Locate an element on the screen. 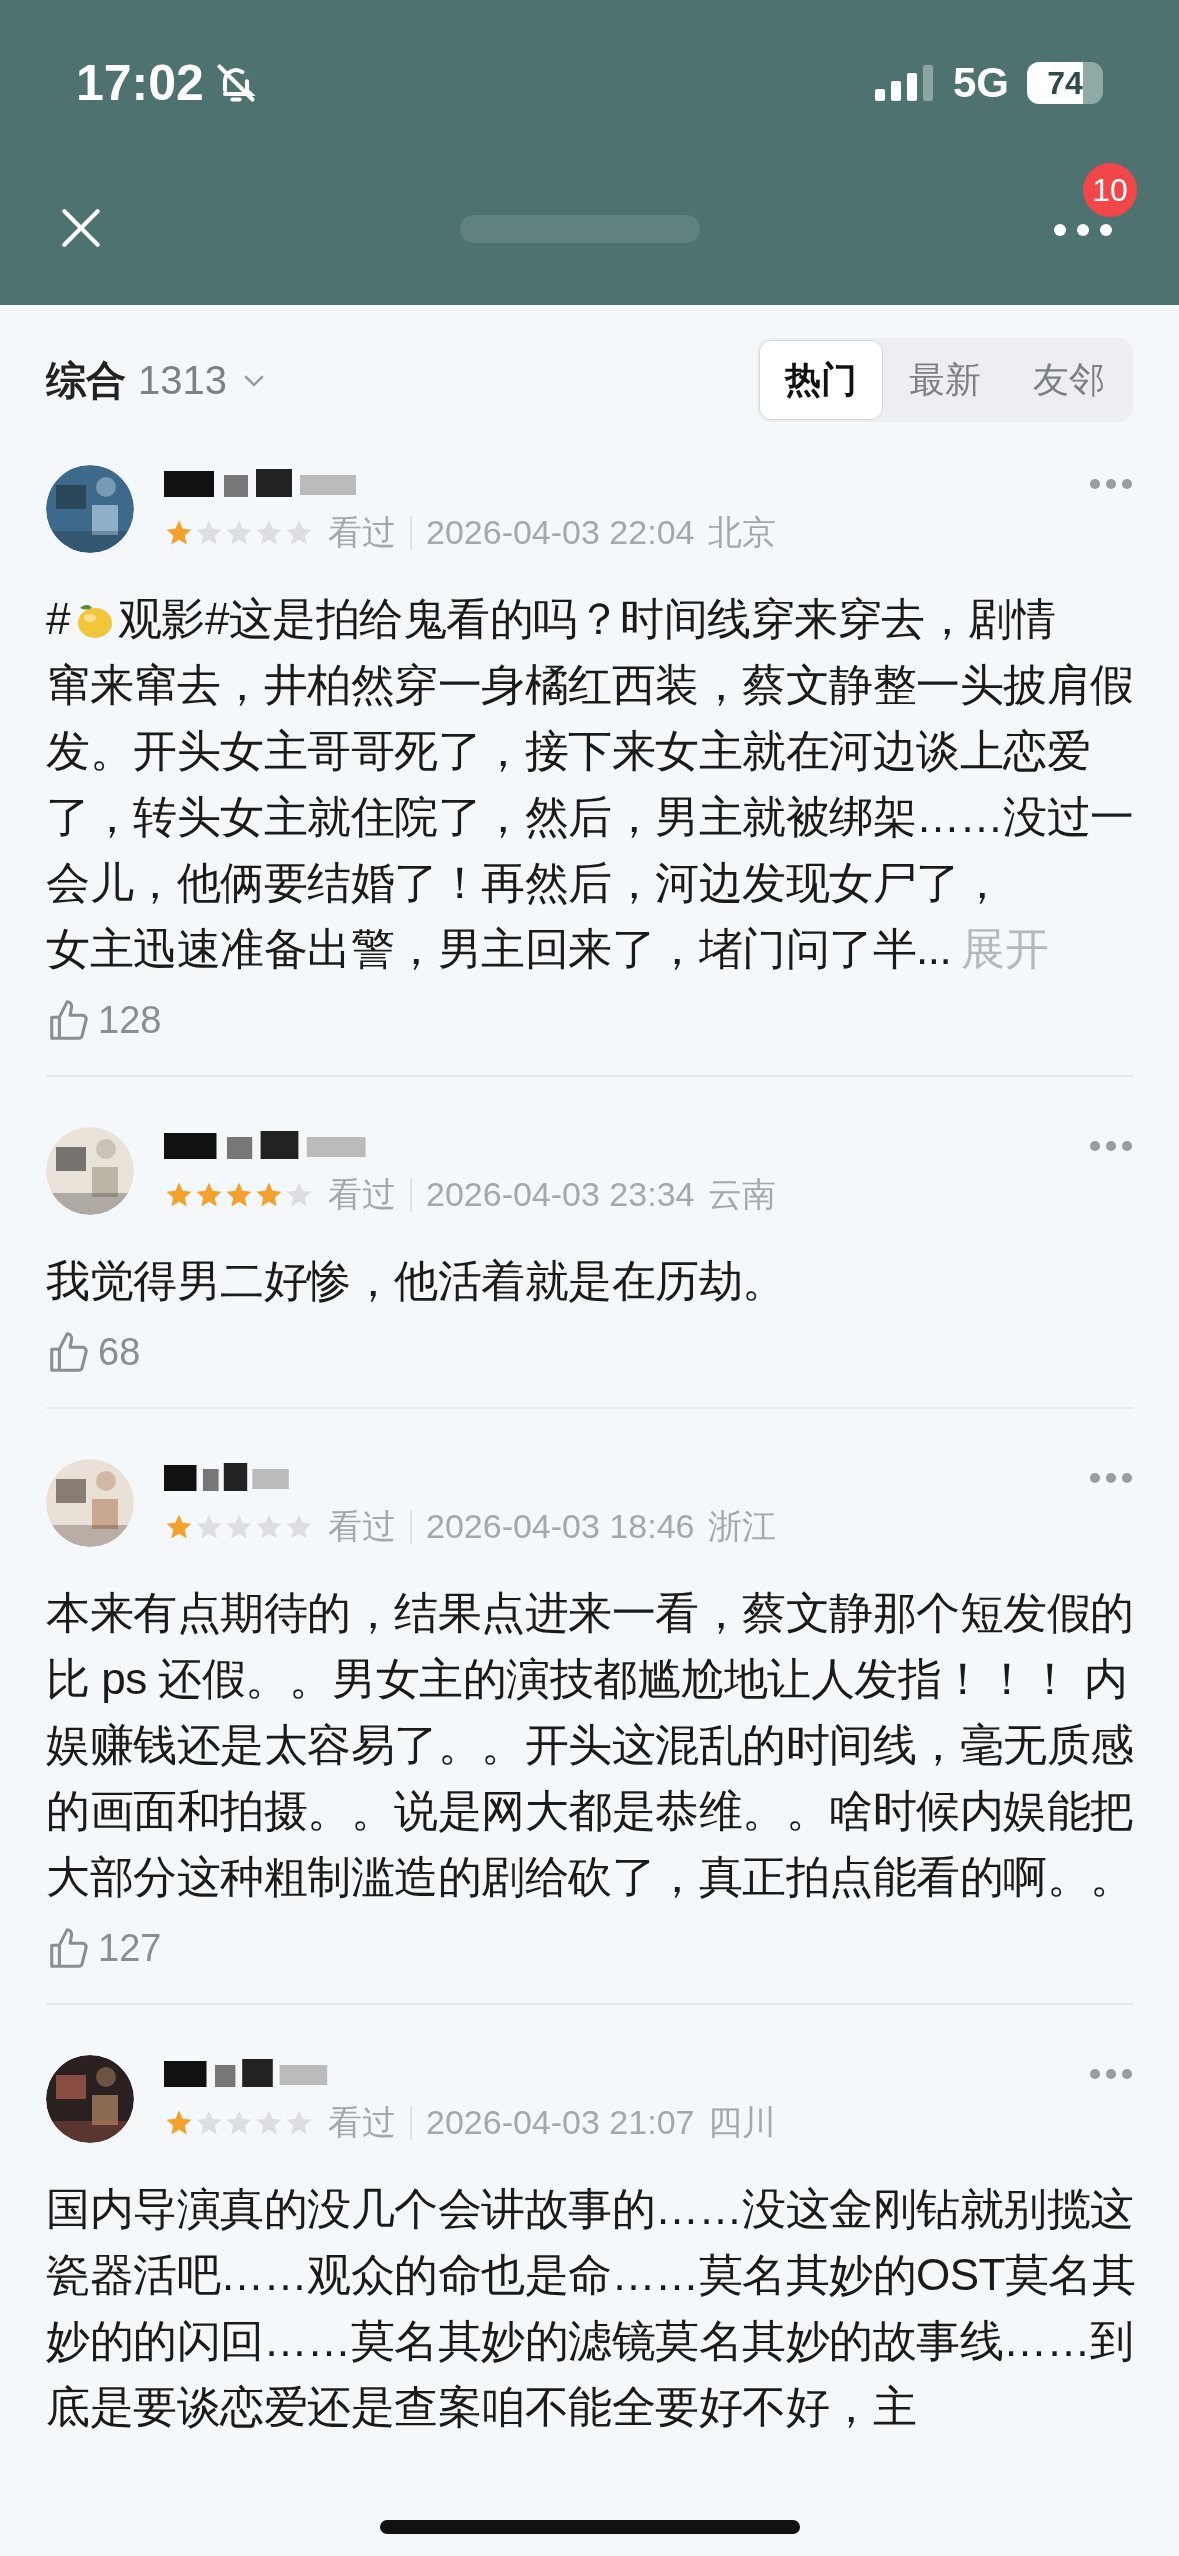 The height and width of the screenshot is (2556, 1179). comment-time: 2026-04-03 23:34 is located at coordinates (560, 1194).